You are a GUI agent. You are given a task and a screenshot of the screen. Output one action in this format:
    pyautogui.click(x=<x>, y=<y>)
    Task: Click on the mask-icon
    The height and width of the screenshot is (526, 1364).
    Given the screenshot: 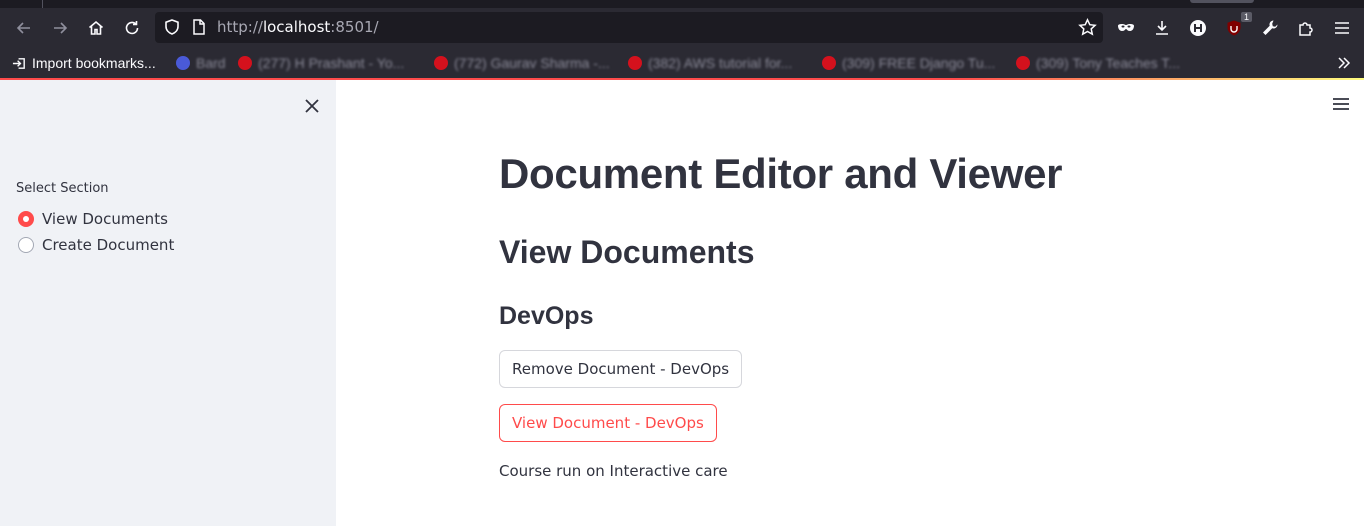 What is the action you would take?
    pyautogui.click(x=1126, y=27)
    